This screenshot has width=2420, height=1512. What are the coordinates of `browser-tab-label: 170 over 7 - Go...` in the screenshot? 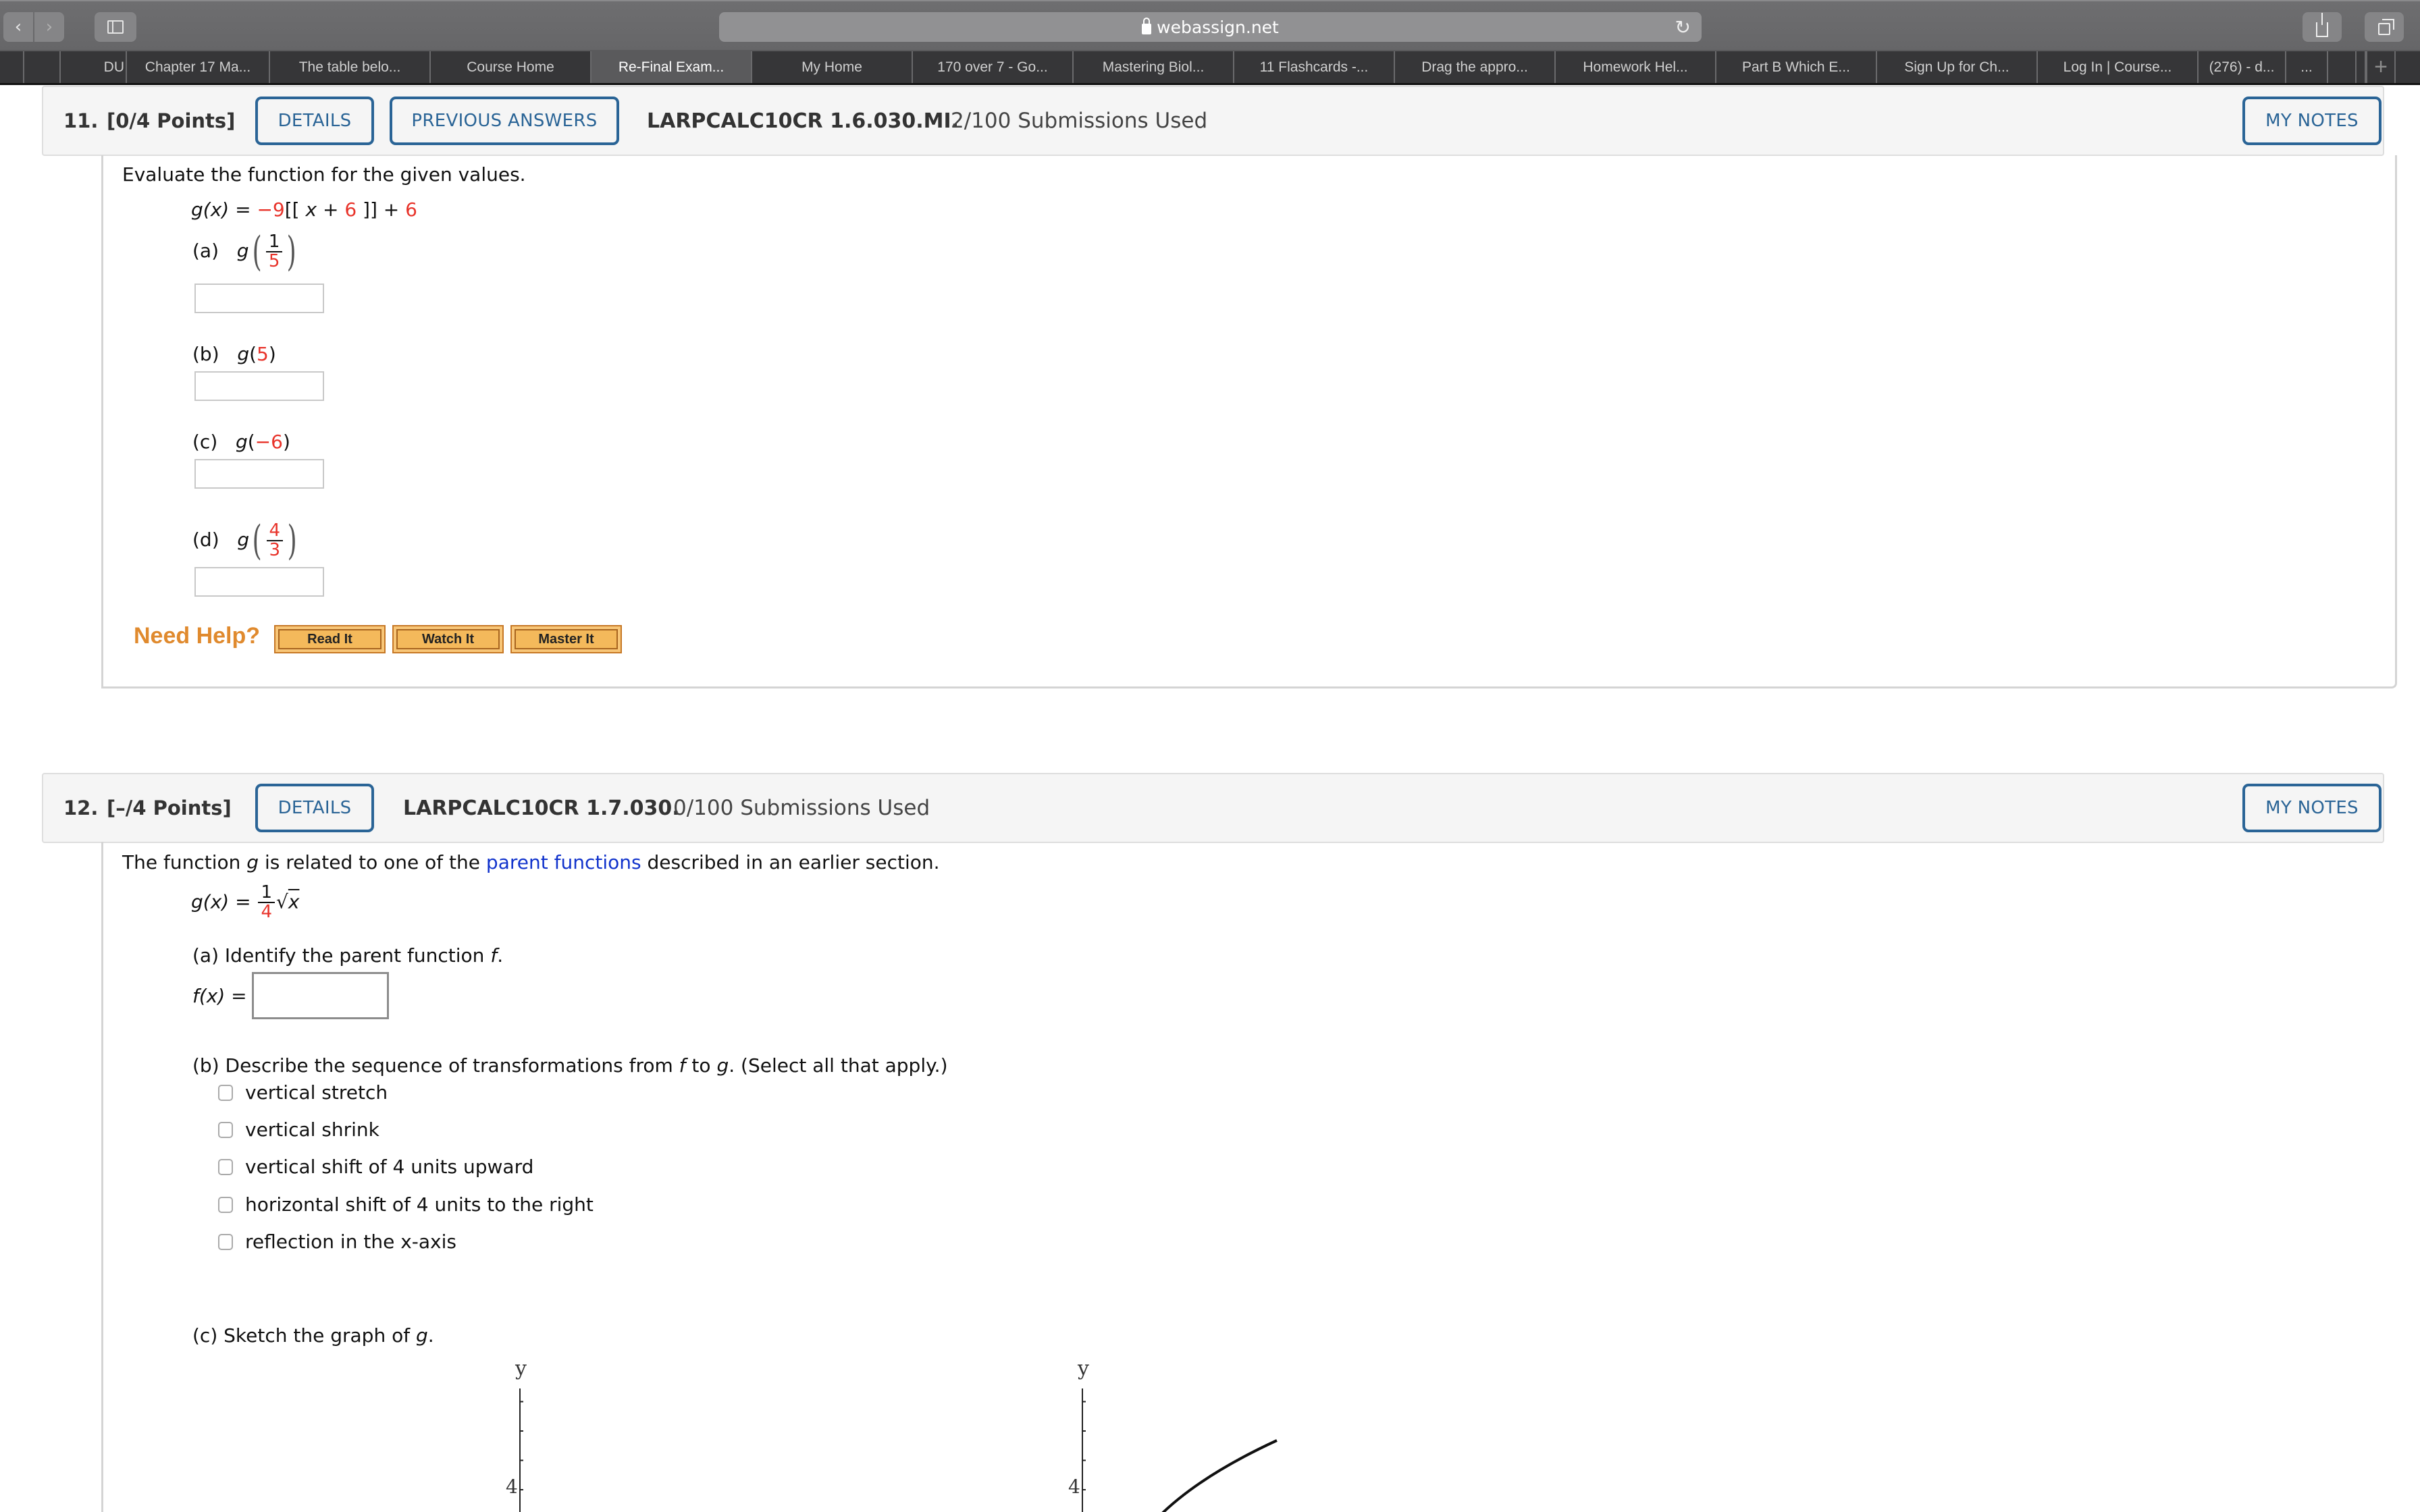 It's located at (992, 67).